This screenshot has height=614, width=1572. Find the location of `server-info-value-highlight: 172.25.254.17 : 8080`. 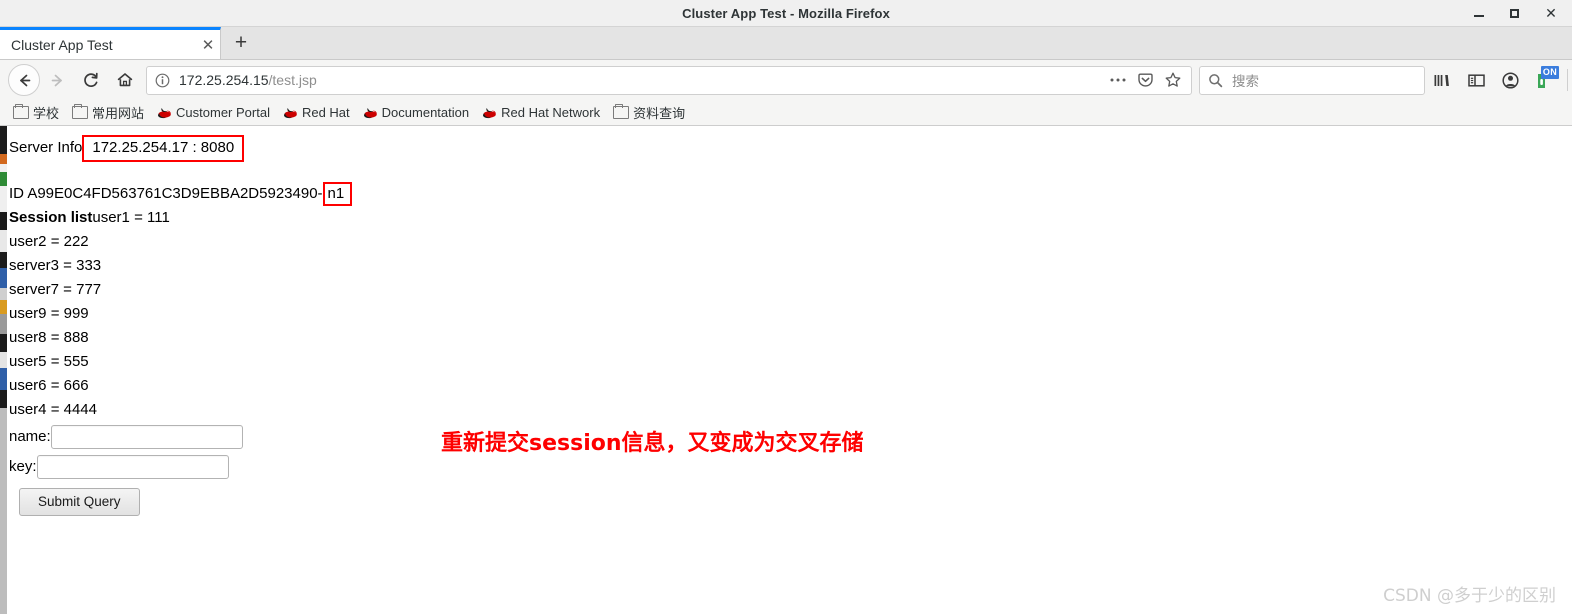

server-info-value-highlight: 172.25.254.17 : 8080 is located at coordinates (163, 148).